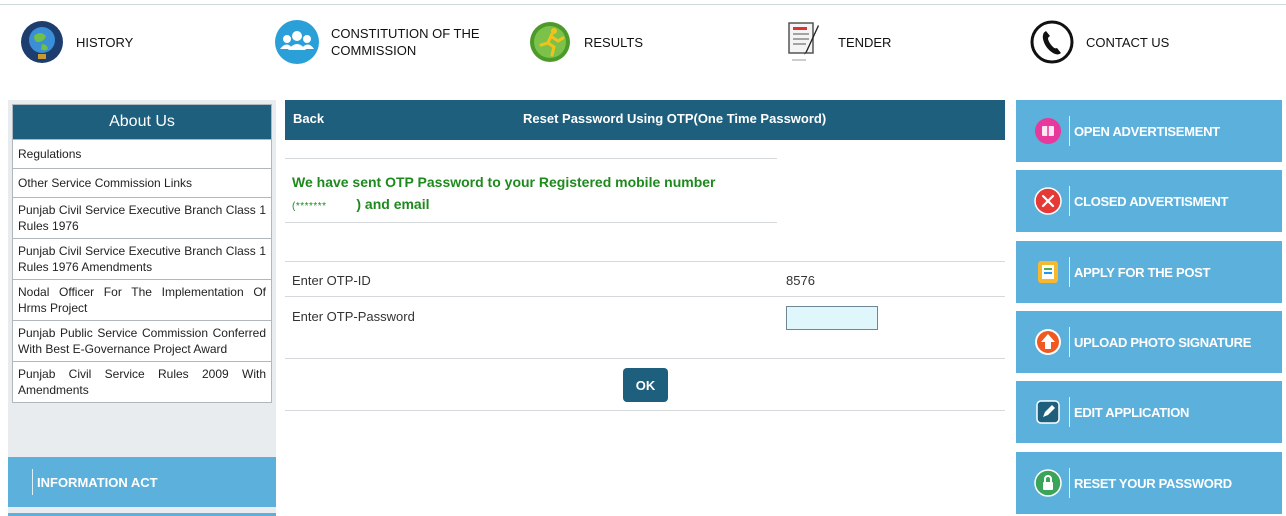  What do you see at coordinates (645, 385) in the screenshot?
I see `ok-button: OK` at bounding box center [645, 385].